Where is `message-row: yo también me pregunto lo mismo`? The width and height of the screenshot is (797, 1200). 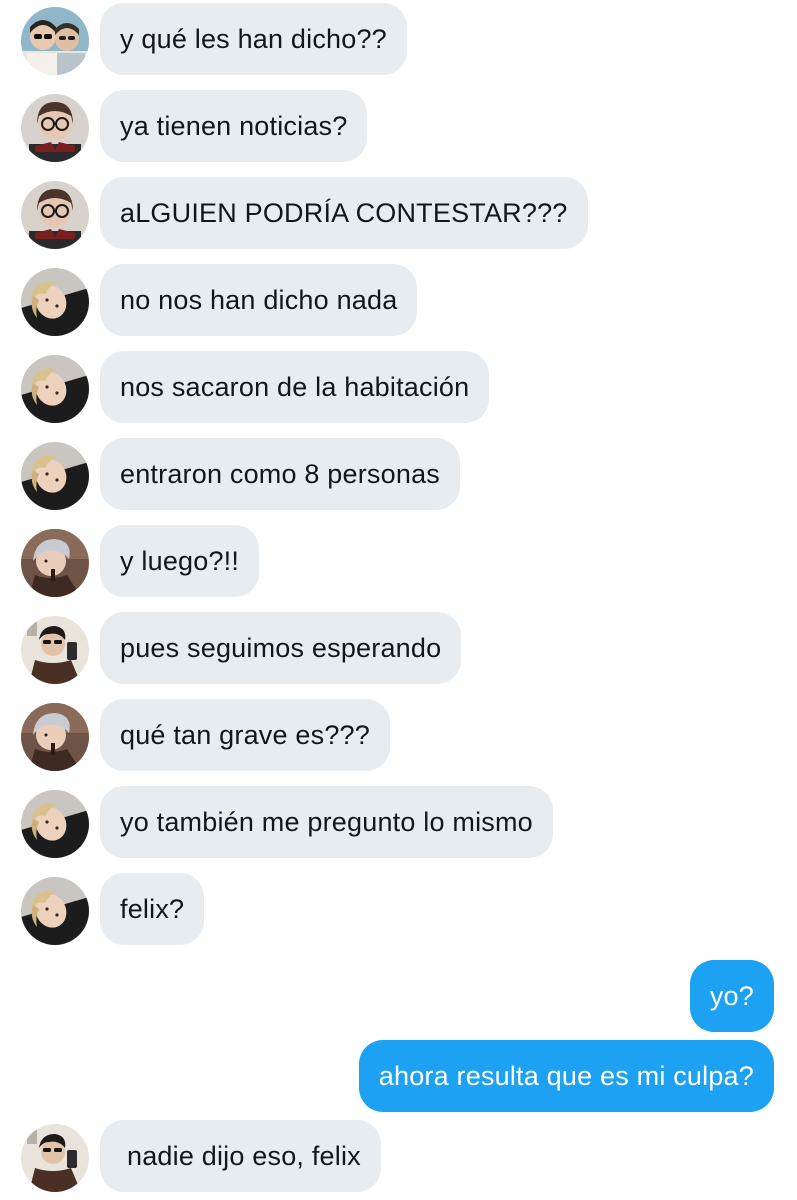
message-row: yo también me pregunto lo mismo is located at coordinates (398, 822).